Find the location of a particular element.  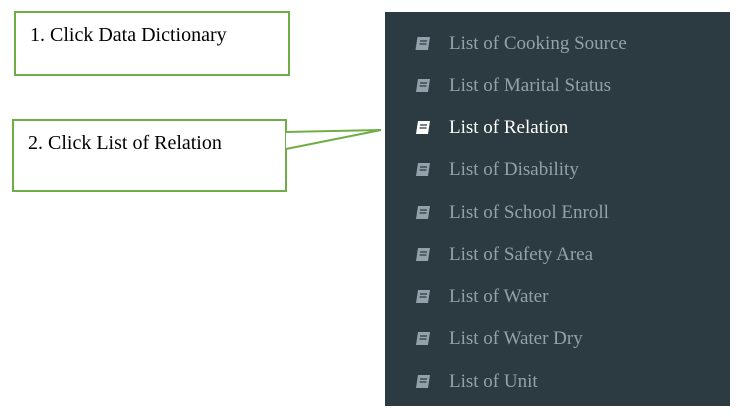

menu-item-label: List of Marital Status is located at coordinates (530, 85).